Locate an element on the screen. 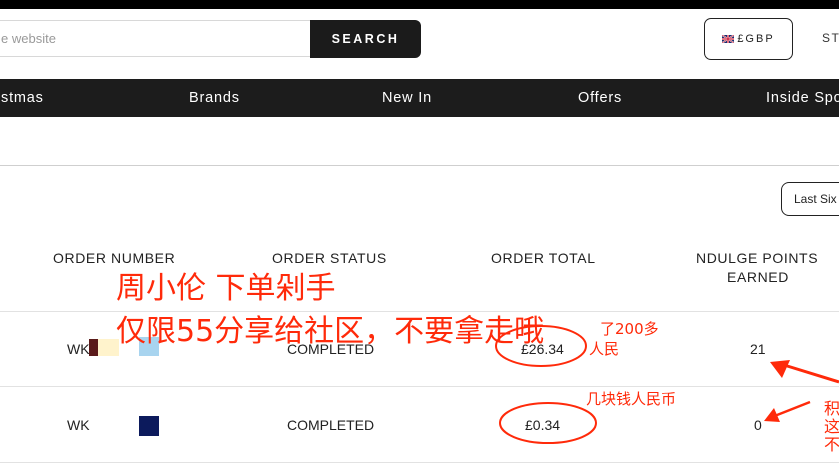  currency-label: £GBP is located at coordinates (756, 39).